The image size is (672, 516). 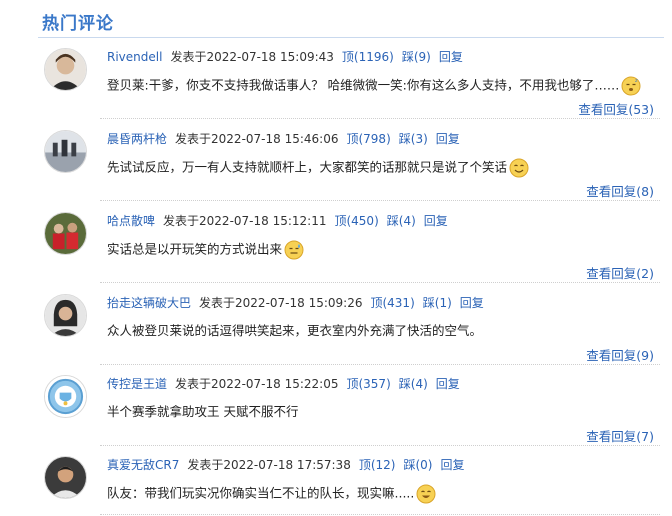 I want to click on comment-body: 实话总是以开玩笑的方式说出来, so click(x=205, y=250).